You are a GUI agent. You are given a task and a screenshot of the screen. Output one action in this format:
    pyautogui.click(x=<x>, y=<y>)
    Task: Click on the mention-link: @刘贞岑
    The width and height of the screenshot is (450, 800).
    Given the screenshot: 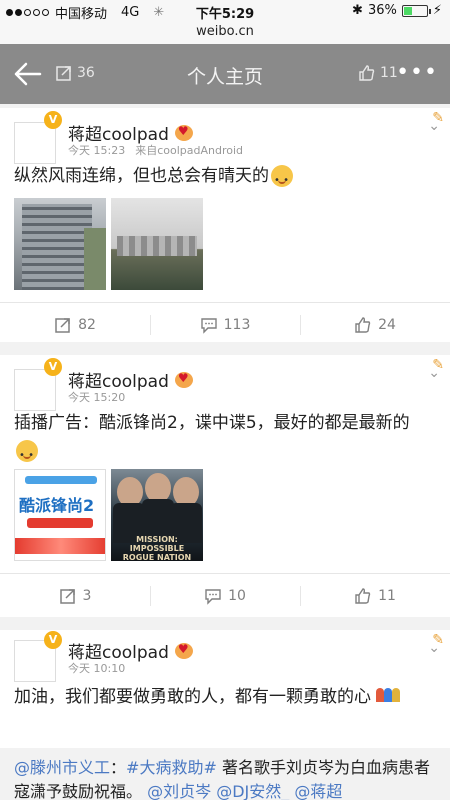 What is the action you would take?
    pyautogui.click(x=179, y=791)
    